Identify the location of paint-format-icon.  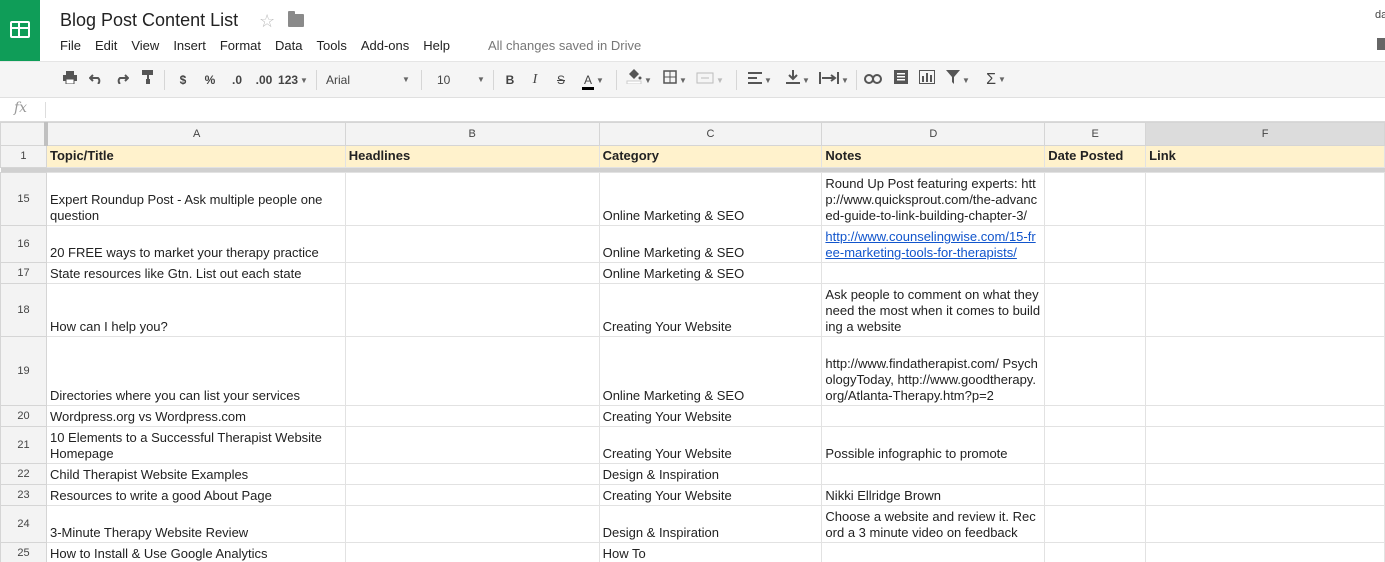
(148, 80).